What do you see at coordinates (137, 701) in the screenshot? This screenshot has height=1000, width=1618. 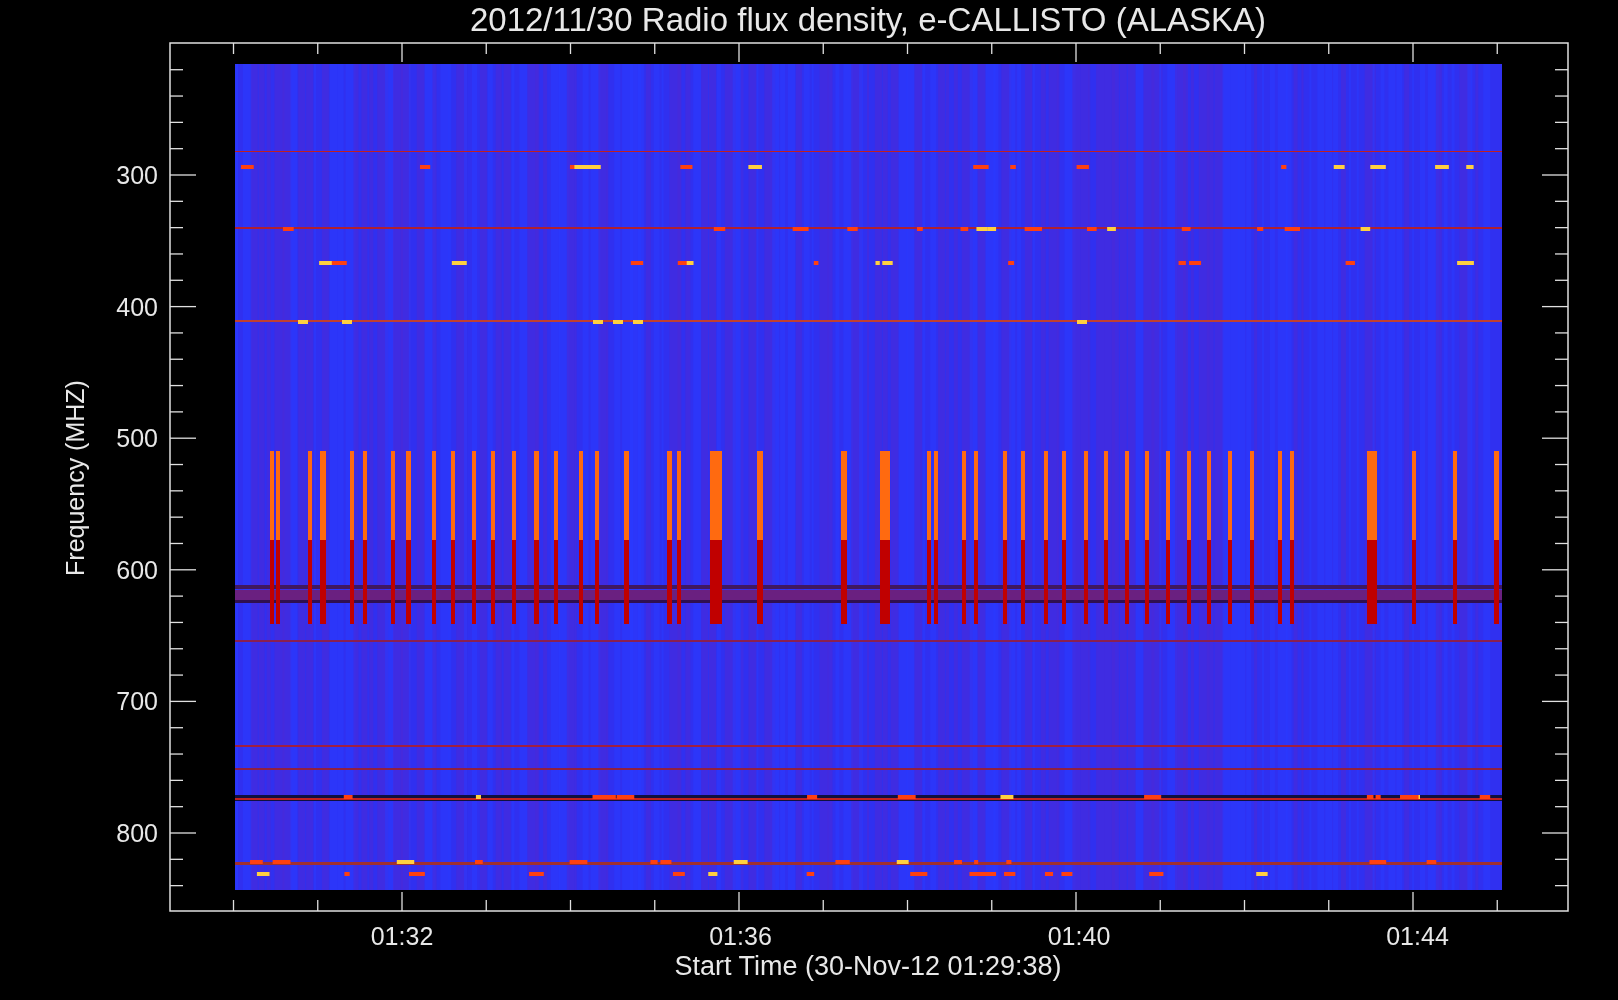 I see `tick-label: 700` at bounding box center [137, 701].